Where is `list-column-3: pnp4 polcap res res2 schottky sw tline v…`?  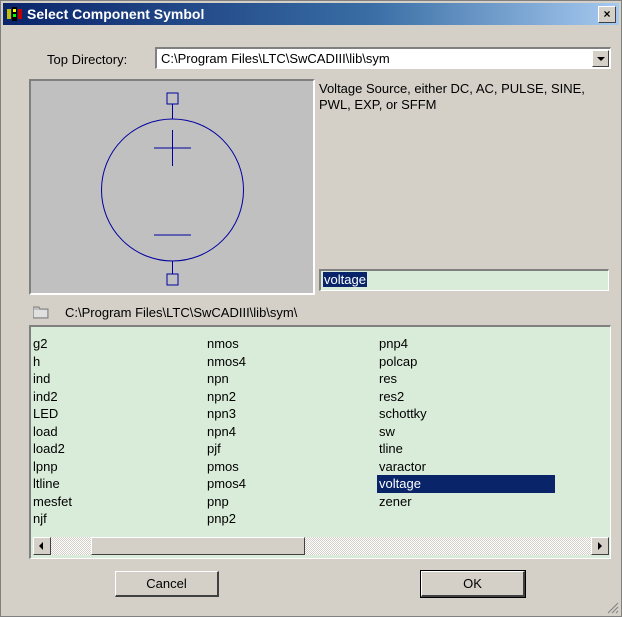
list-column-3: pnp4 polcap res res2 schottky sw tline v… is located at coordinates (466, 423).